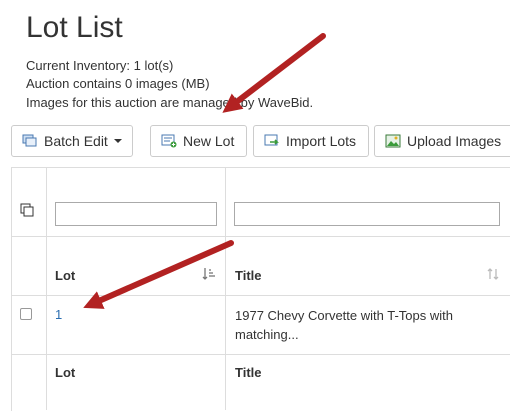 The width and height of the screenshot is (510, 411). What do you see at coordinates (209, 141) in the screenshot?
I see `new-lot-label: New Lot` at bounding box center [209, 141].